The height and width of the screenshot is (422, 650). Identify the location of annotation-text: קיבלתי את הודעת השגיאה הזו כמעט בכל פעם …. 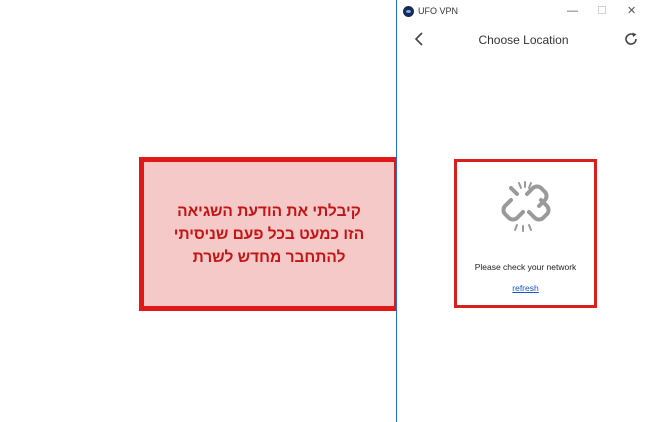
(269, 234).